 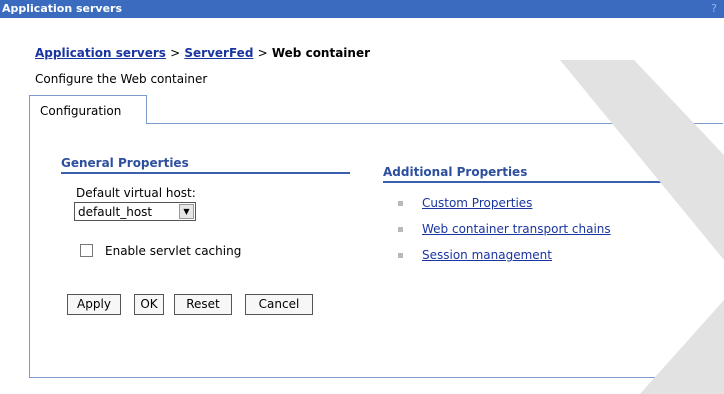 I want to click on chevron-down-icon: ▼, so click(x=186, y=211).